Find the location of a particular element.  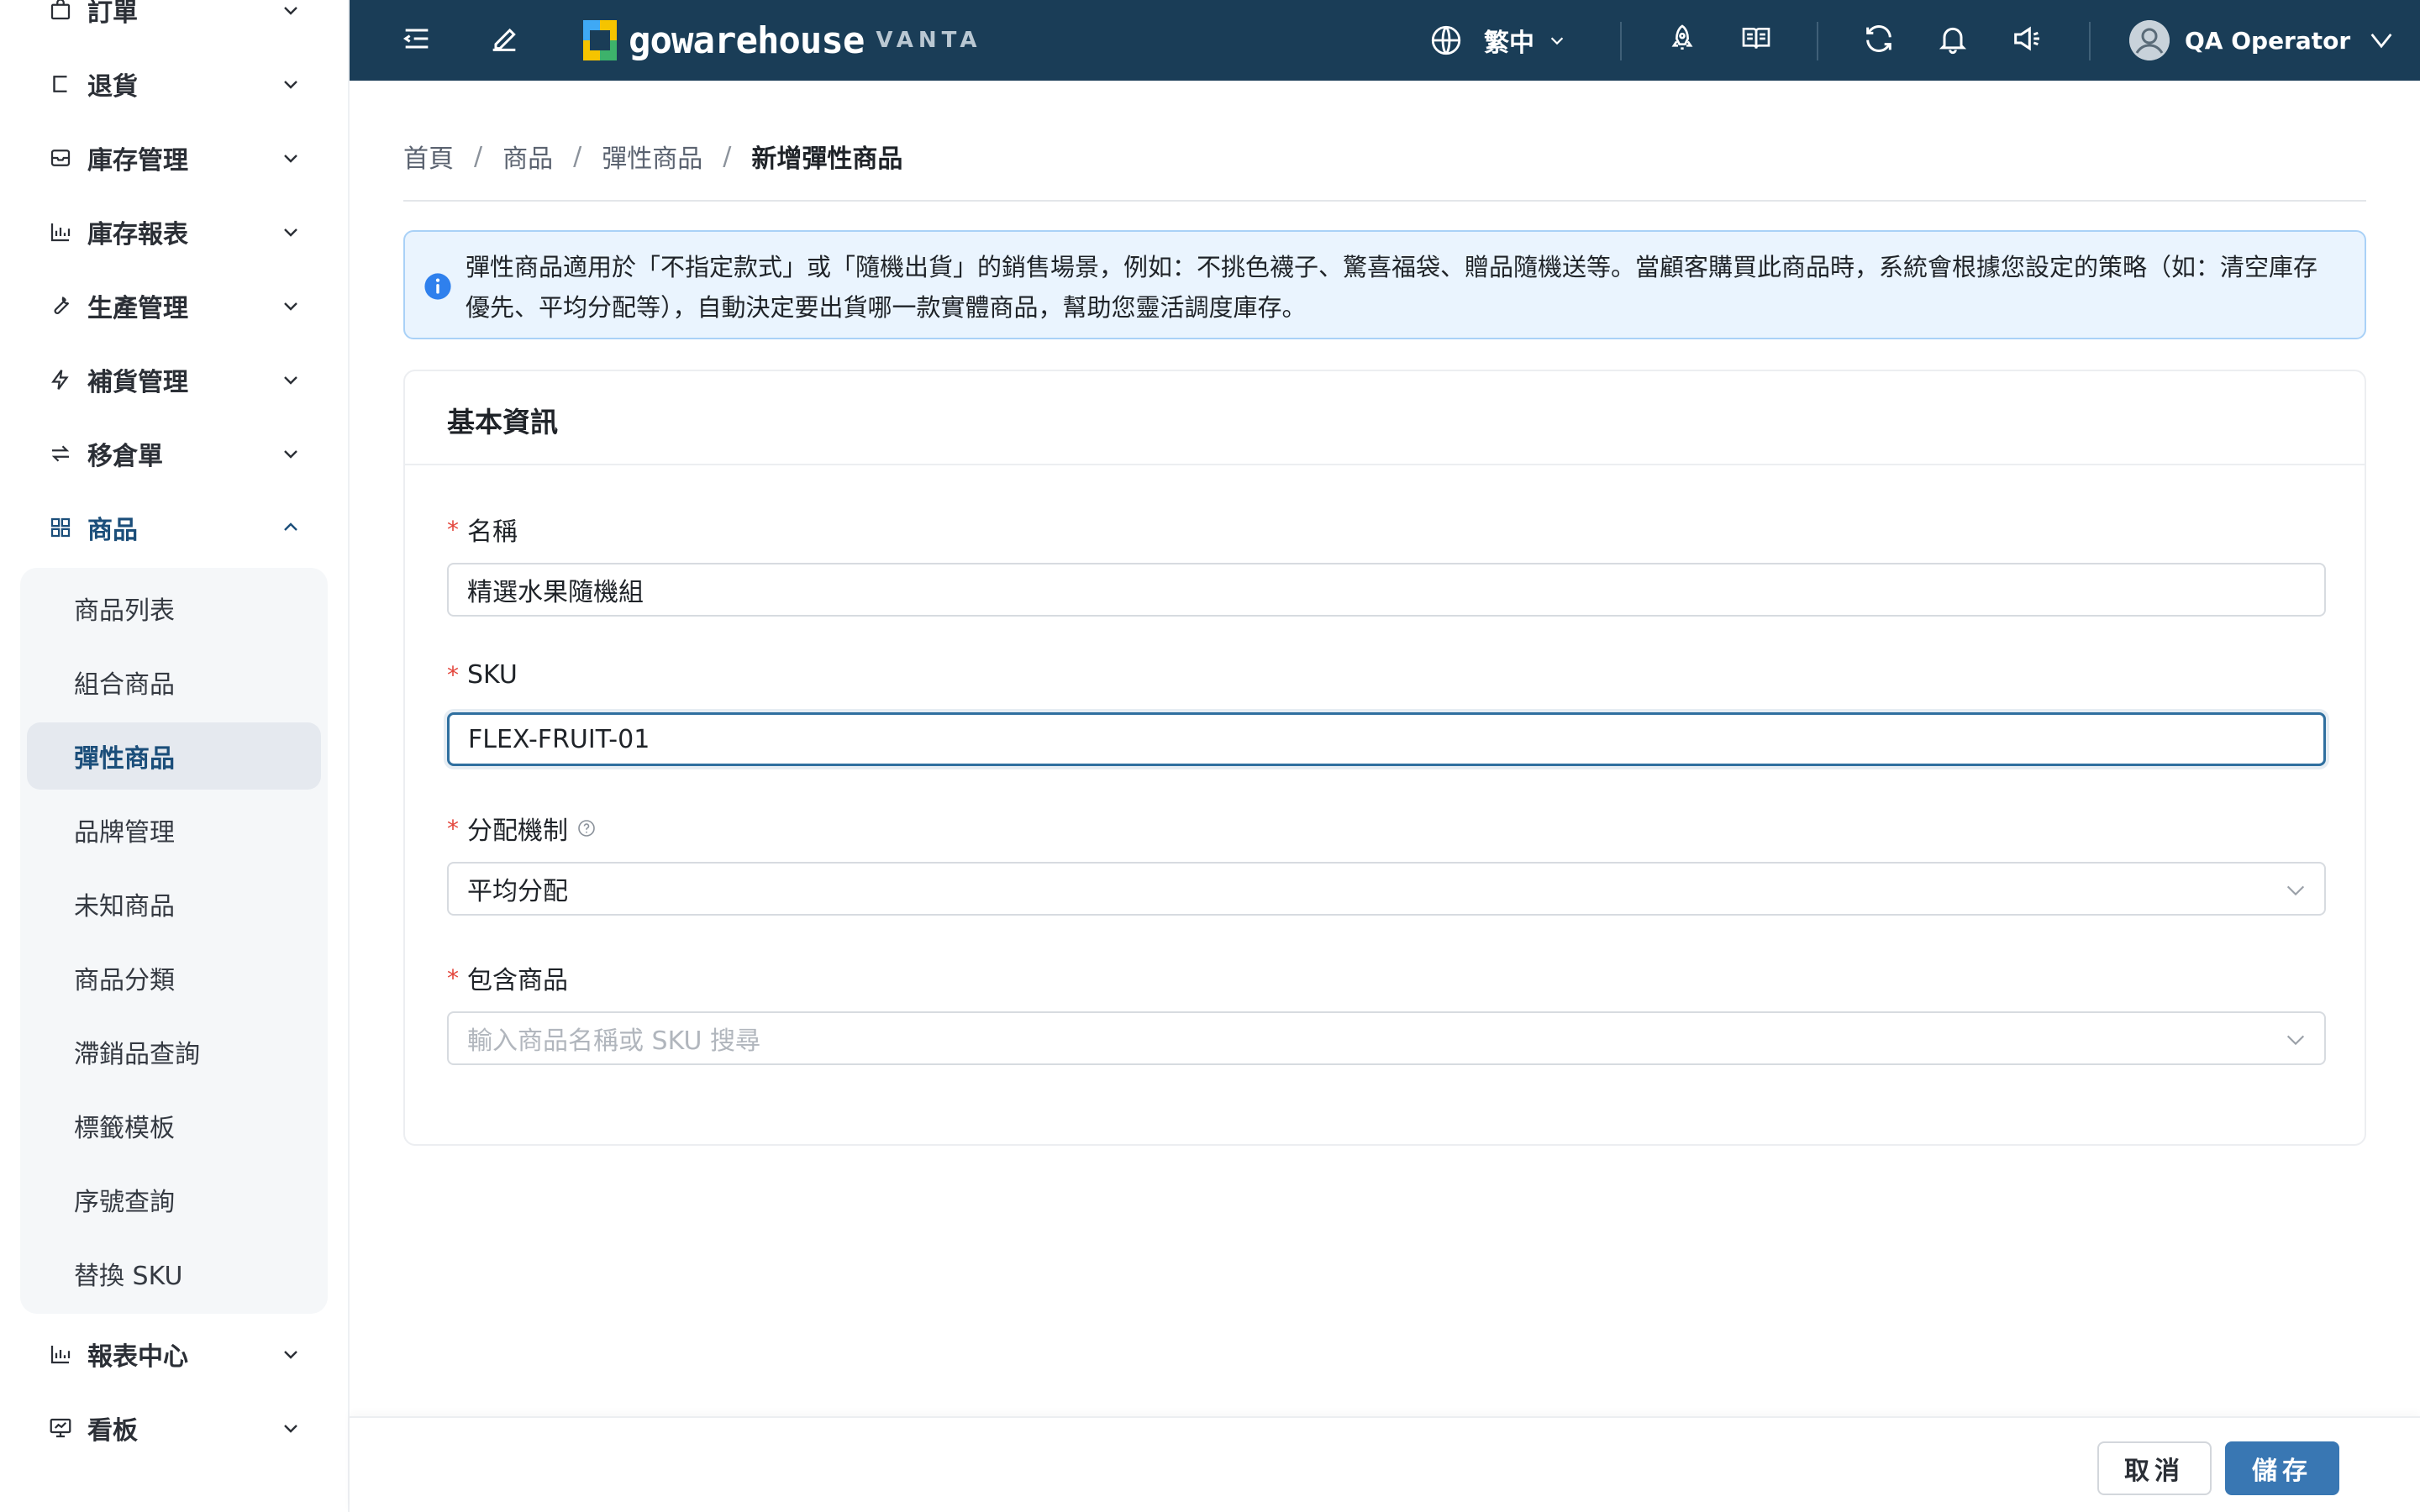

products-label-text: 包含商品 is located at coordinates (517, 980).